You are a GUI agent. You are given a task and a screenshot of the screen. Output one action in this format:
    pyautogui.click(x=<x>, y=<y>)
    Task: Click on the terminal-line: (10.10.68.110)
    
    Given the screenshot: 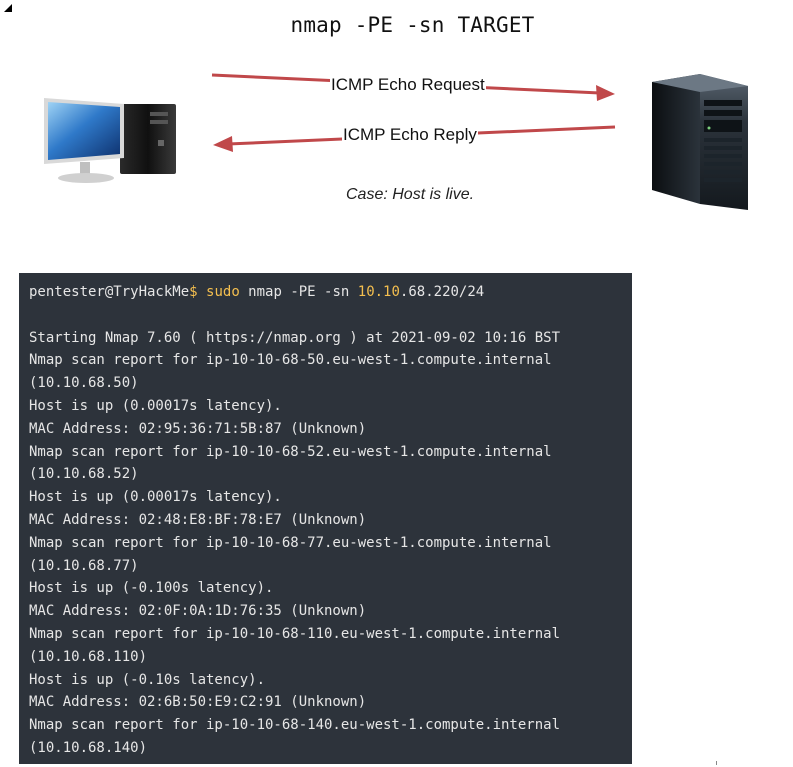 What is the action you would take?
    pyautogui.click(x=88, y=656)
    